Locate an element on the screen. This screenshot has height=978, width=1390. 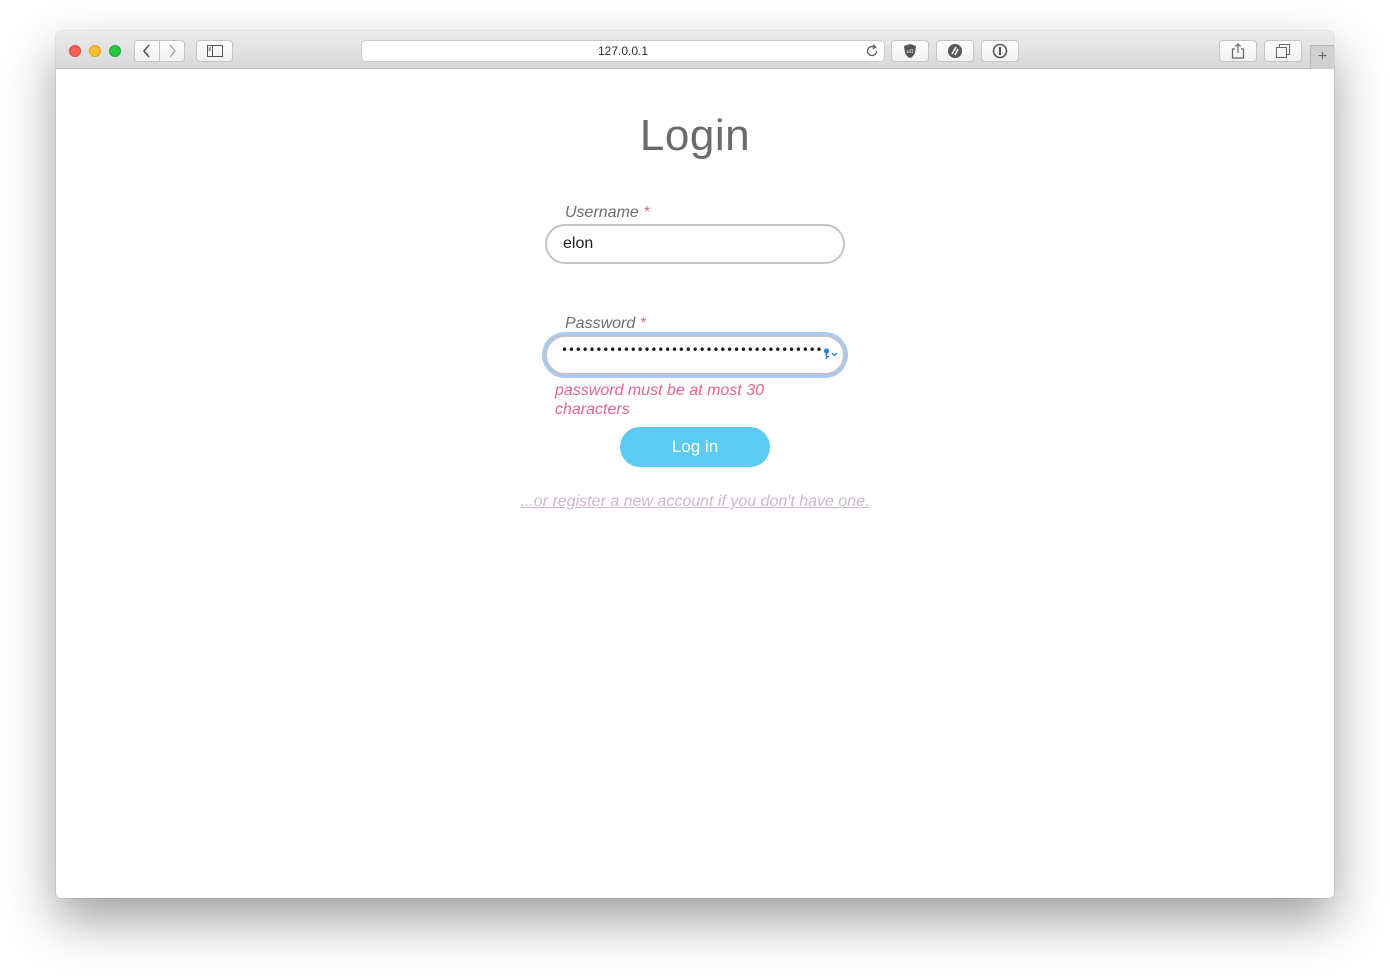
grammarly-extension-button is located at coordinates (955, 51).